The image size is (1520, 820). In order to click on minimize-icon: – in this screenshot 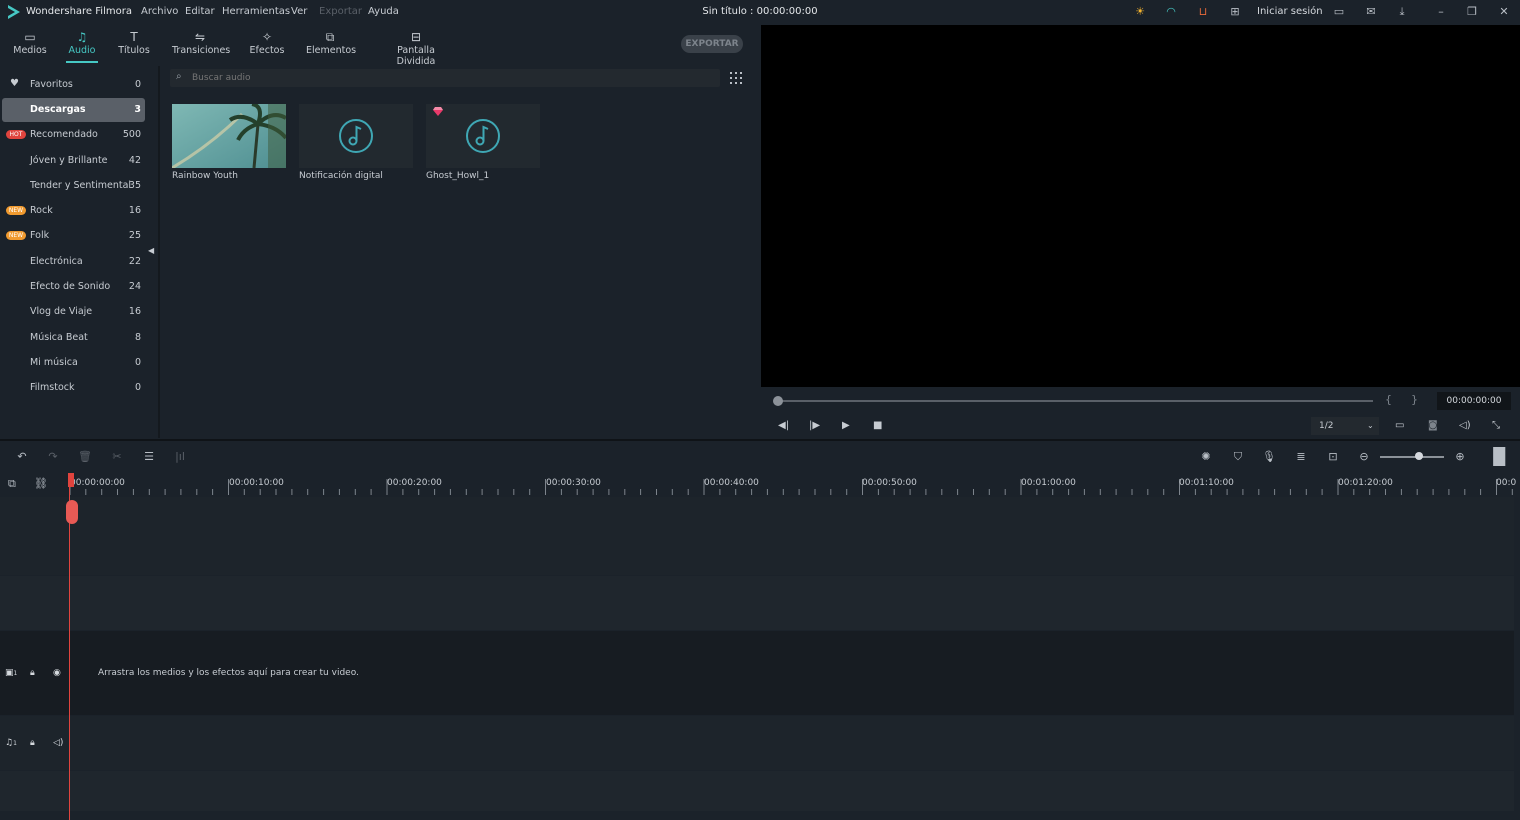, I will do `click(1441, 12)`.